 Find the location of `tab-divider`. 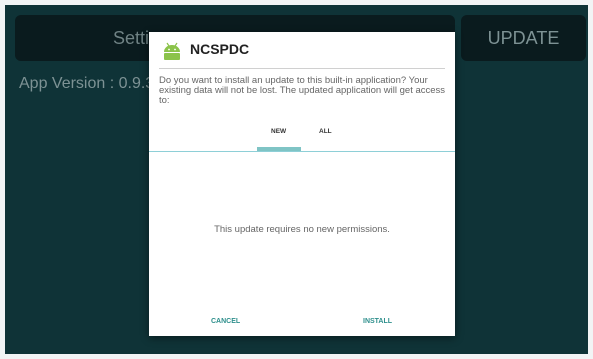

tab-divider is located at coordinates (302, 151).